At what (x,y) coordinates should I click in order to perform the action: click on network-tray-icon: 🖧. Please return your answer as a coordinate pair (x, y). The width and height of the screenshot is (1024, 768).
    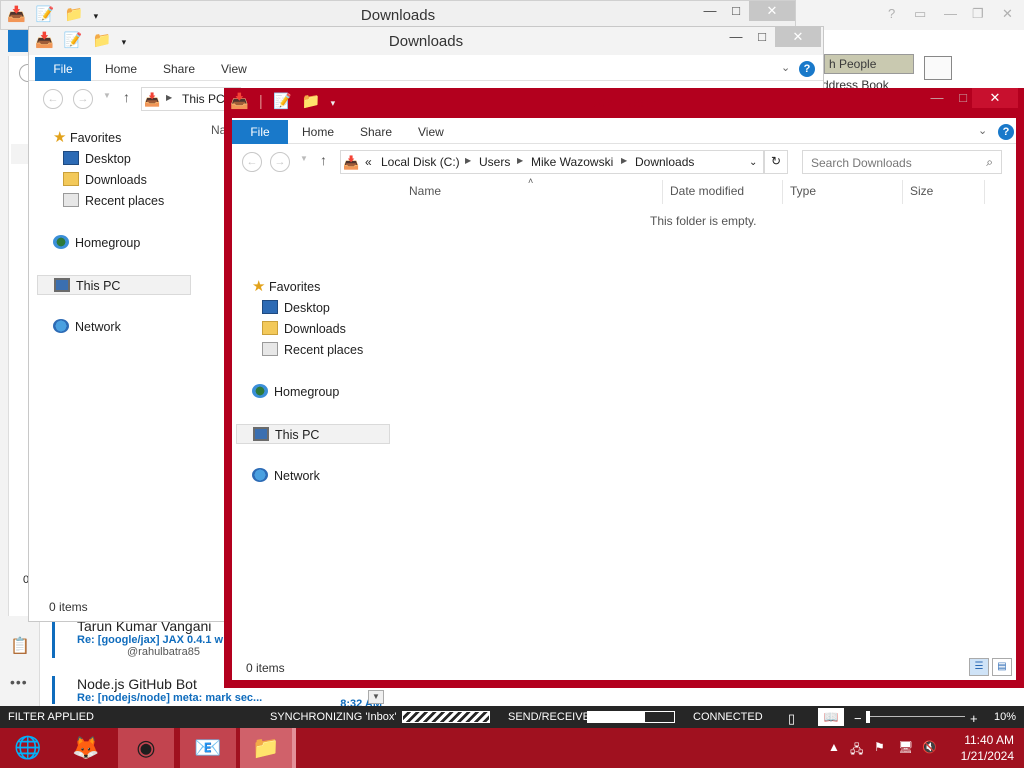
    Looking at the image, I should click on (856, 750).